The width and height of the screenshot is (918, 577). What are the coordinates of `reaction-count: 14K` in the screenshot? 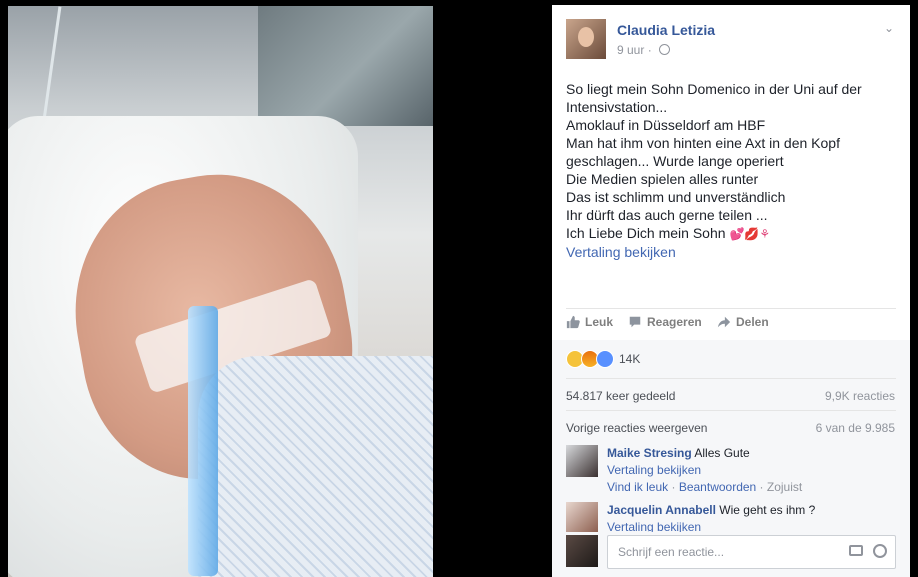 It's located at (630, 359).